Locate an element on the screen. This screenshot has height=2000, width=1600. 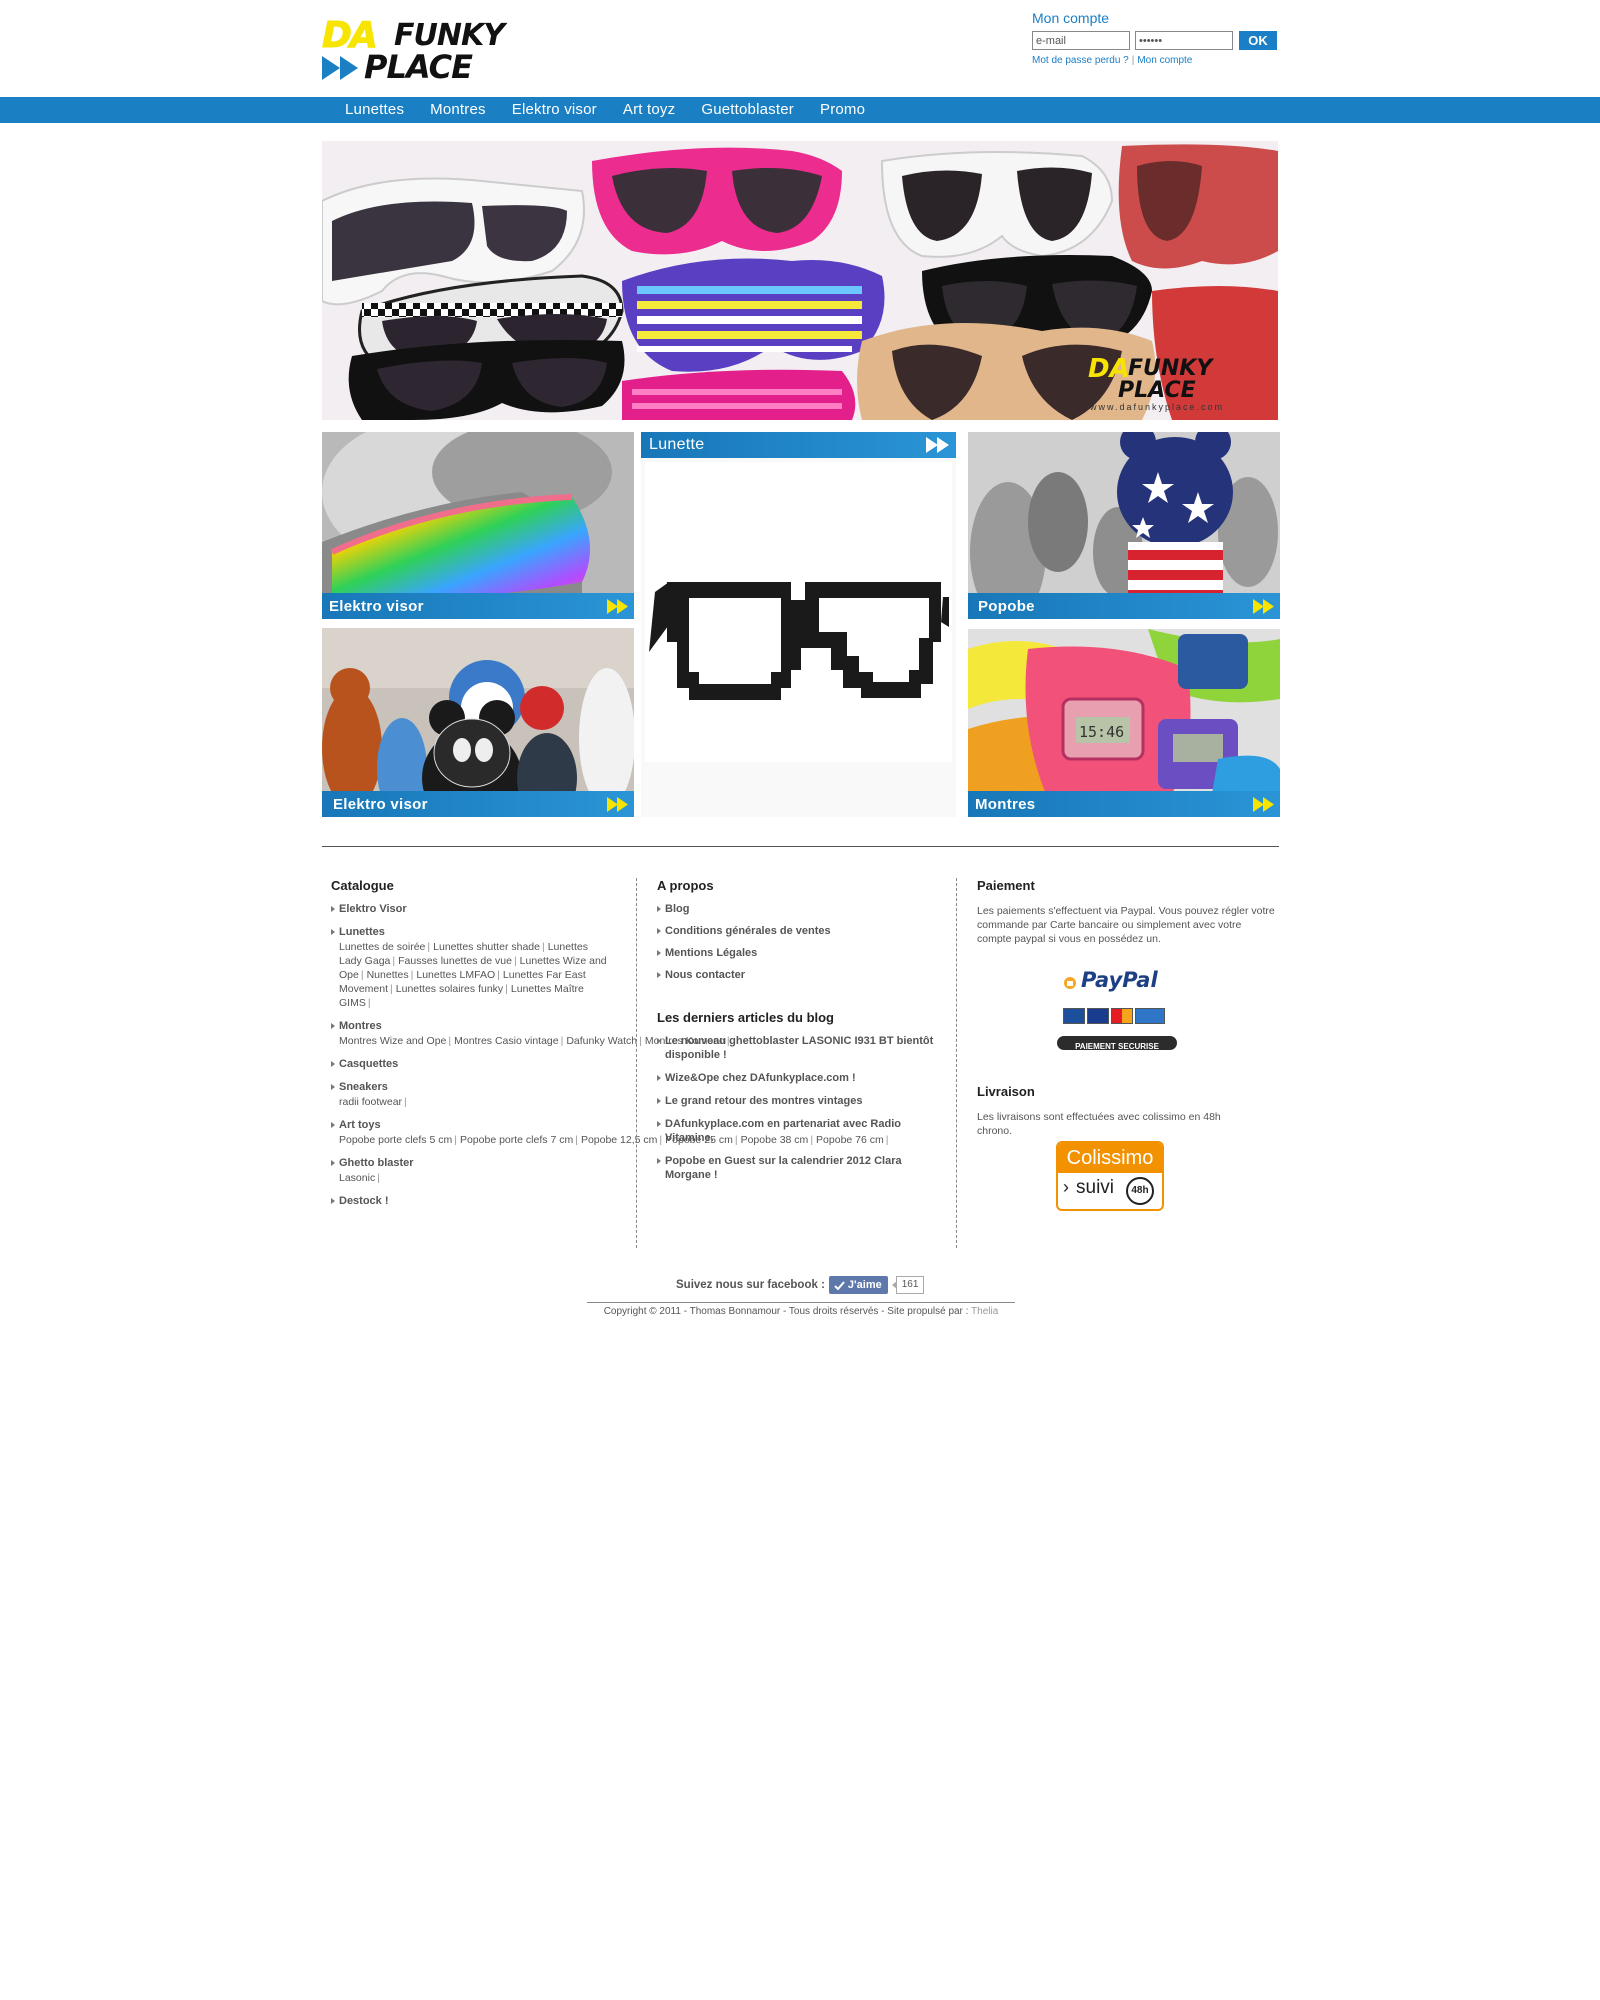
apropos-link-mentions: Mentions Légales is located at coordinates (802, 953).